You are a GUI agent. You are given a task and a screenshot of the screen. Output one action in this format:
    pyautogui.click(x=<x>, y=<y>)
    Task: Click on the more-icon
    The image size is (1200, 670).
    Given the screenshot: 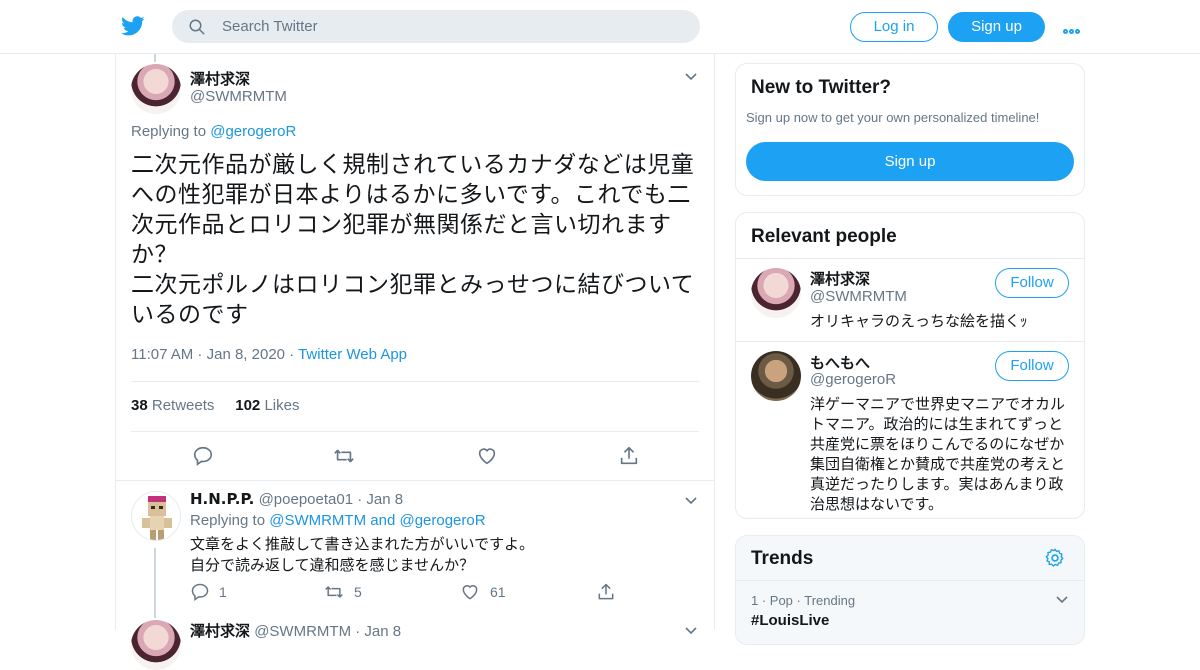 What is the action you would take?
    pyautogui.click(x=1075, y=26)
    